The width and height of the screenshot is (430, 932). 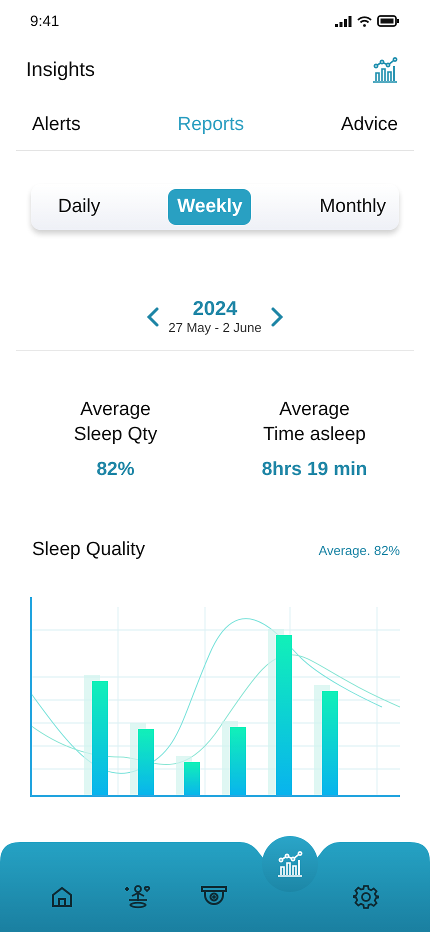 What do you see at coordinates (290, 864) in the screenshot?
I see `analytics-icon` at bounding box center [290, 864].